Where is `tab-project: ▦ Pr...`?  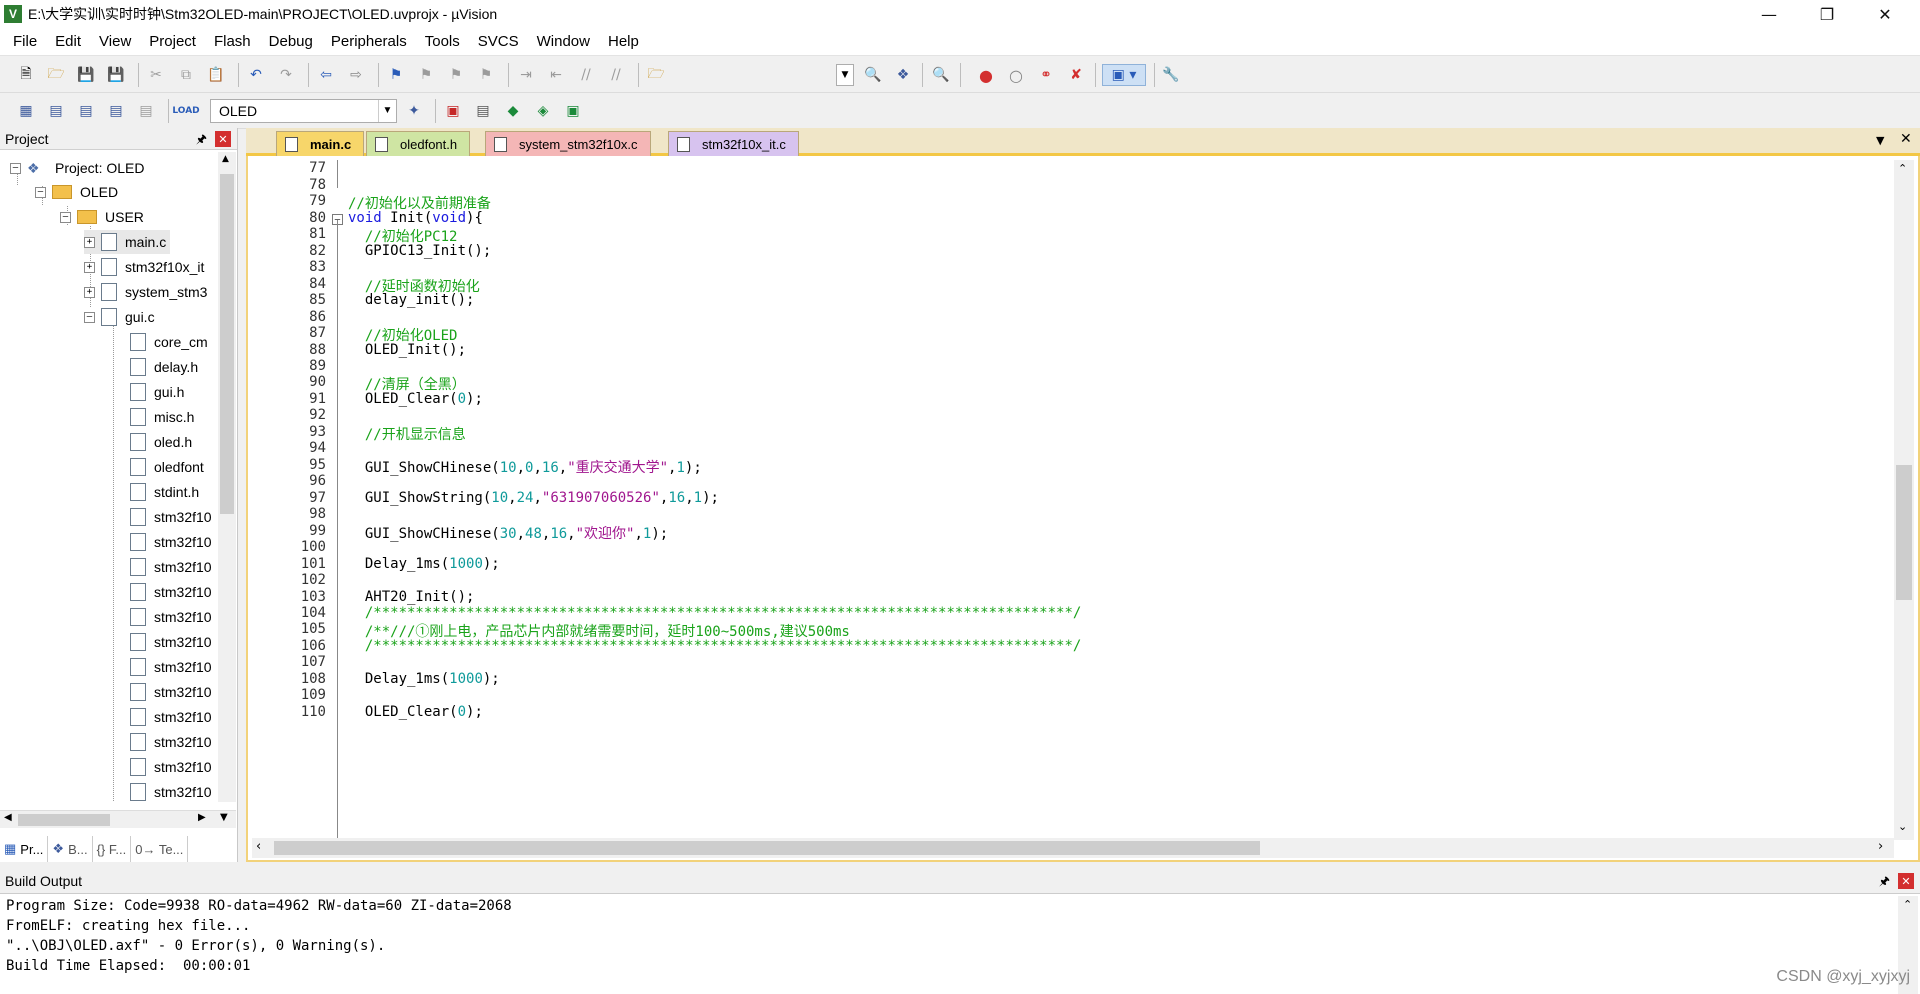
tab-project: ▦ Pr... is located at coordinates (24, 849).